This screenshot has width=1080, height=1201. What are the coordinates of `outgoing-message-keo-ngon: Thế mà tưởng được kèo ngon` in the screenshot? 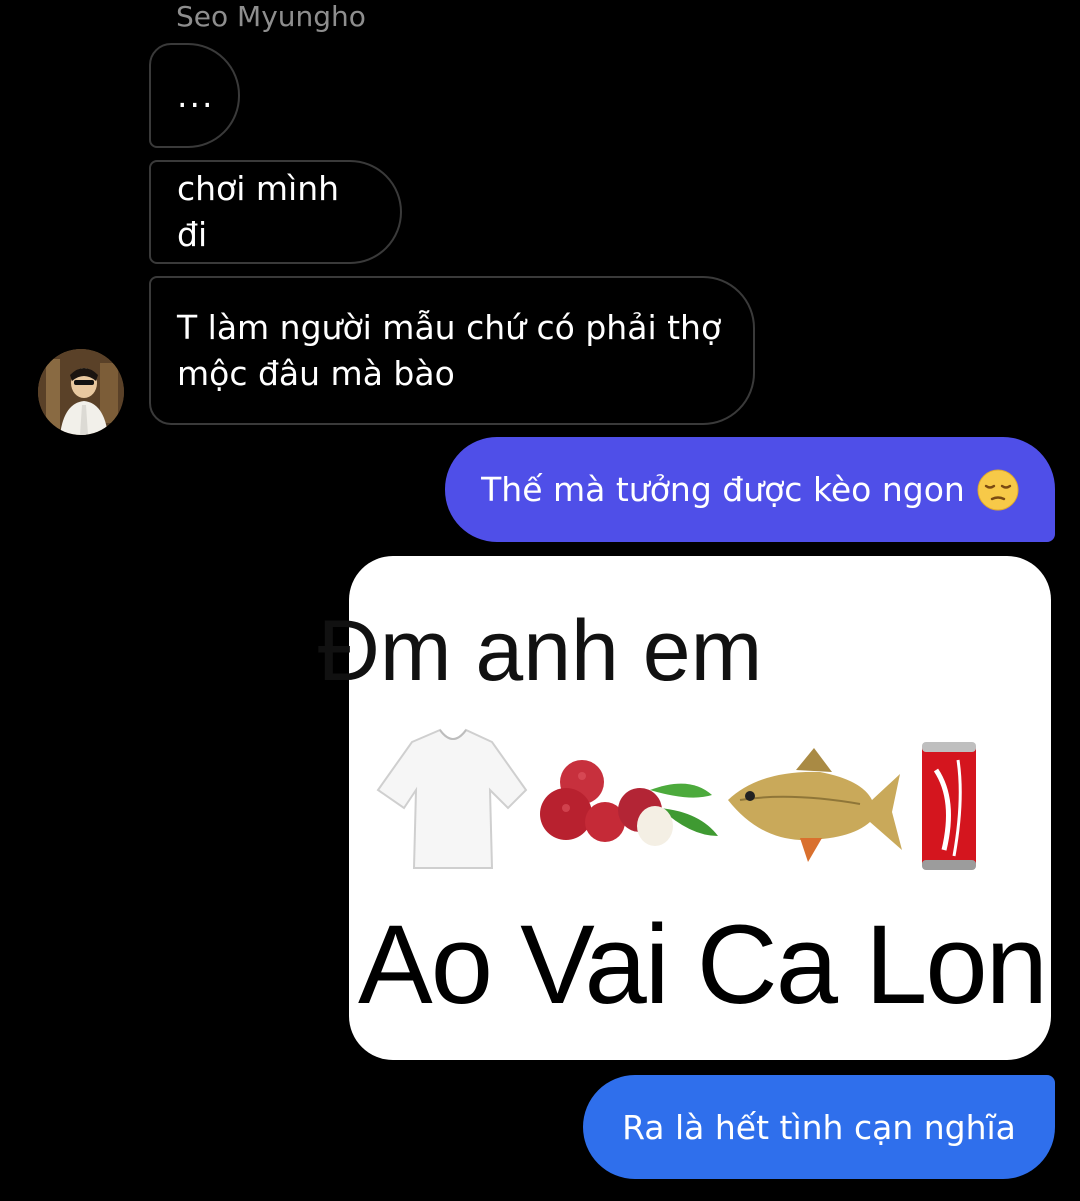 It's located at (750, 489).